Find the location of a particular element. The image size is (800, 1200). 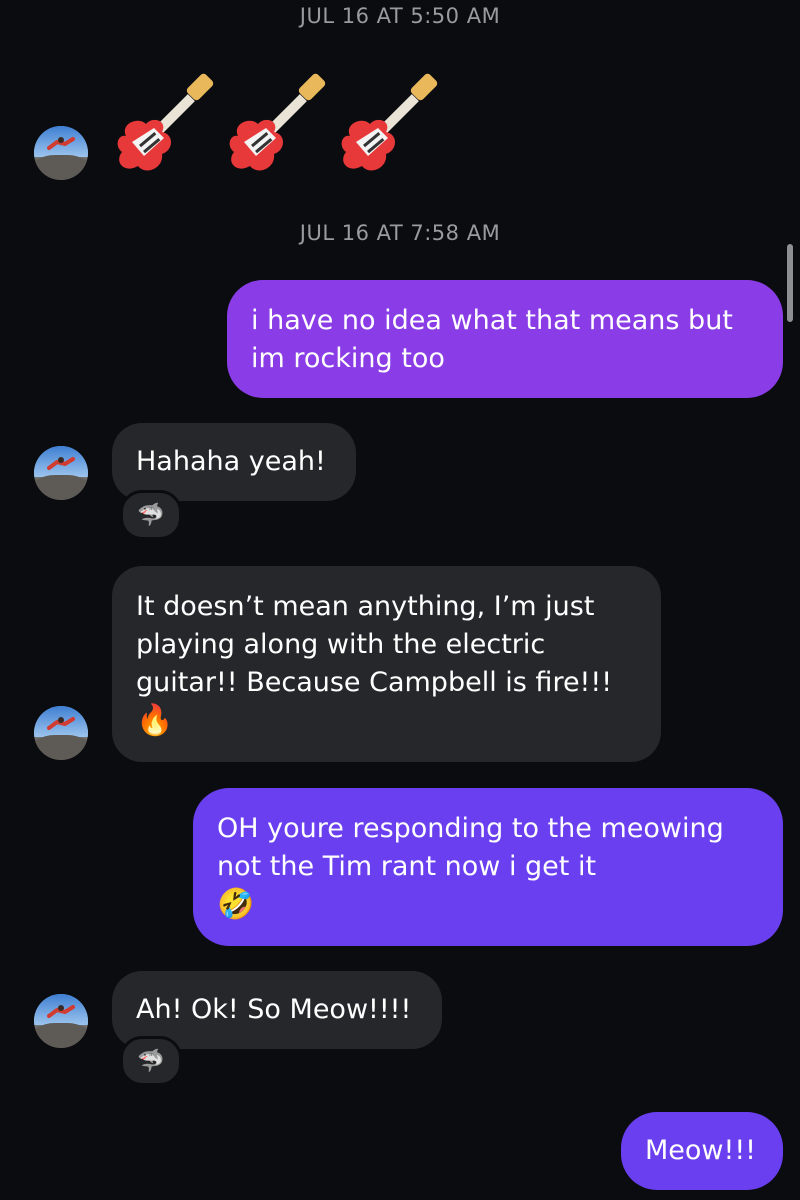

fire-icon: 🔥 is located at coordinates (155, 720).